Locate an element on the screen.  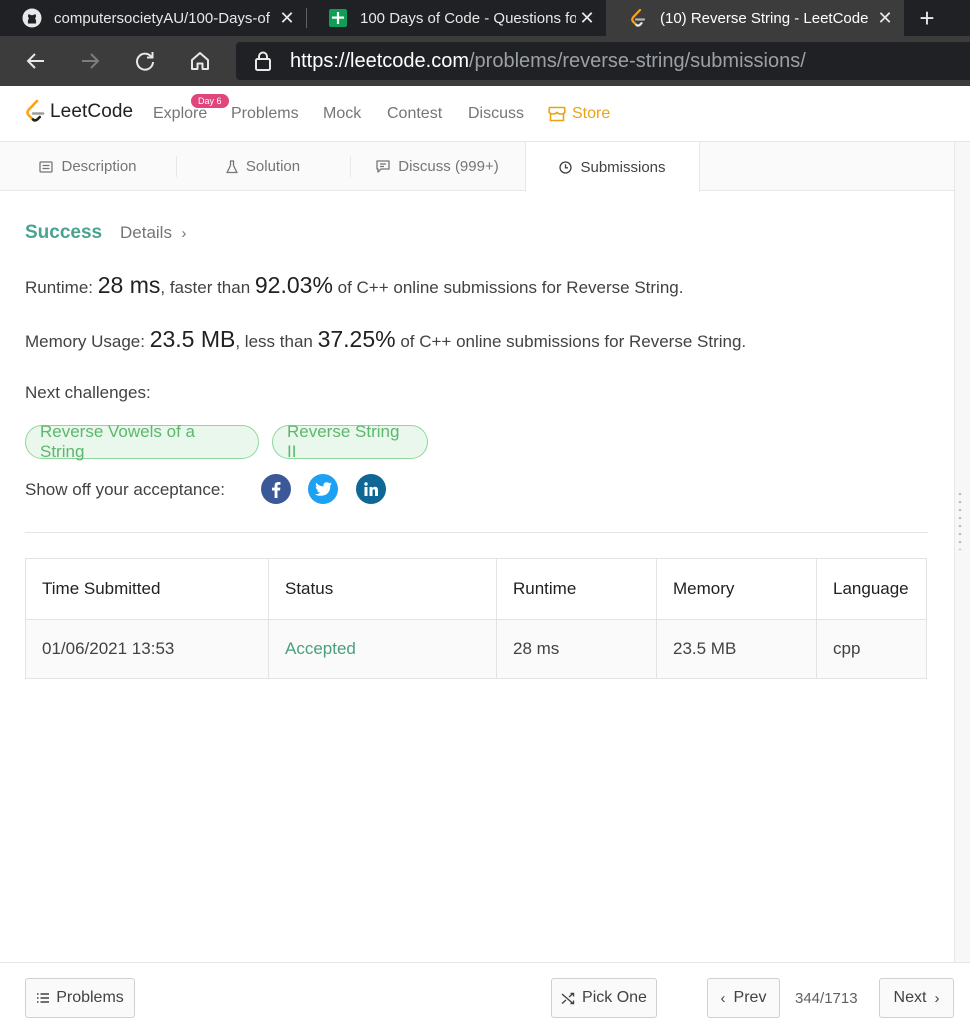
tab-label: Description is located at coordinates (99, 166).